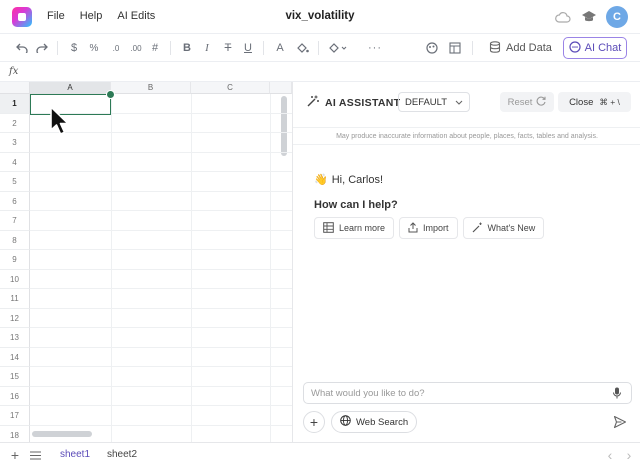  What do you see at coordinates (75, 454) in the screenshot?
I see `sheet-tab-sheet1: sheet1` at bounding box center [75, 454].